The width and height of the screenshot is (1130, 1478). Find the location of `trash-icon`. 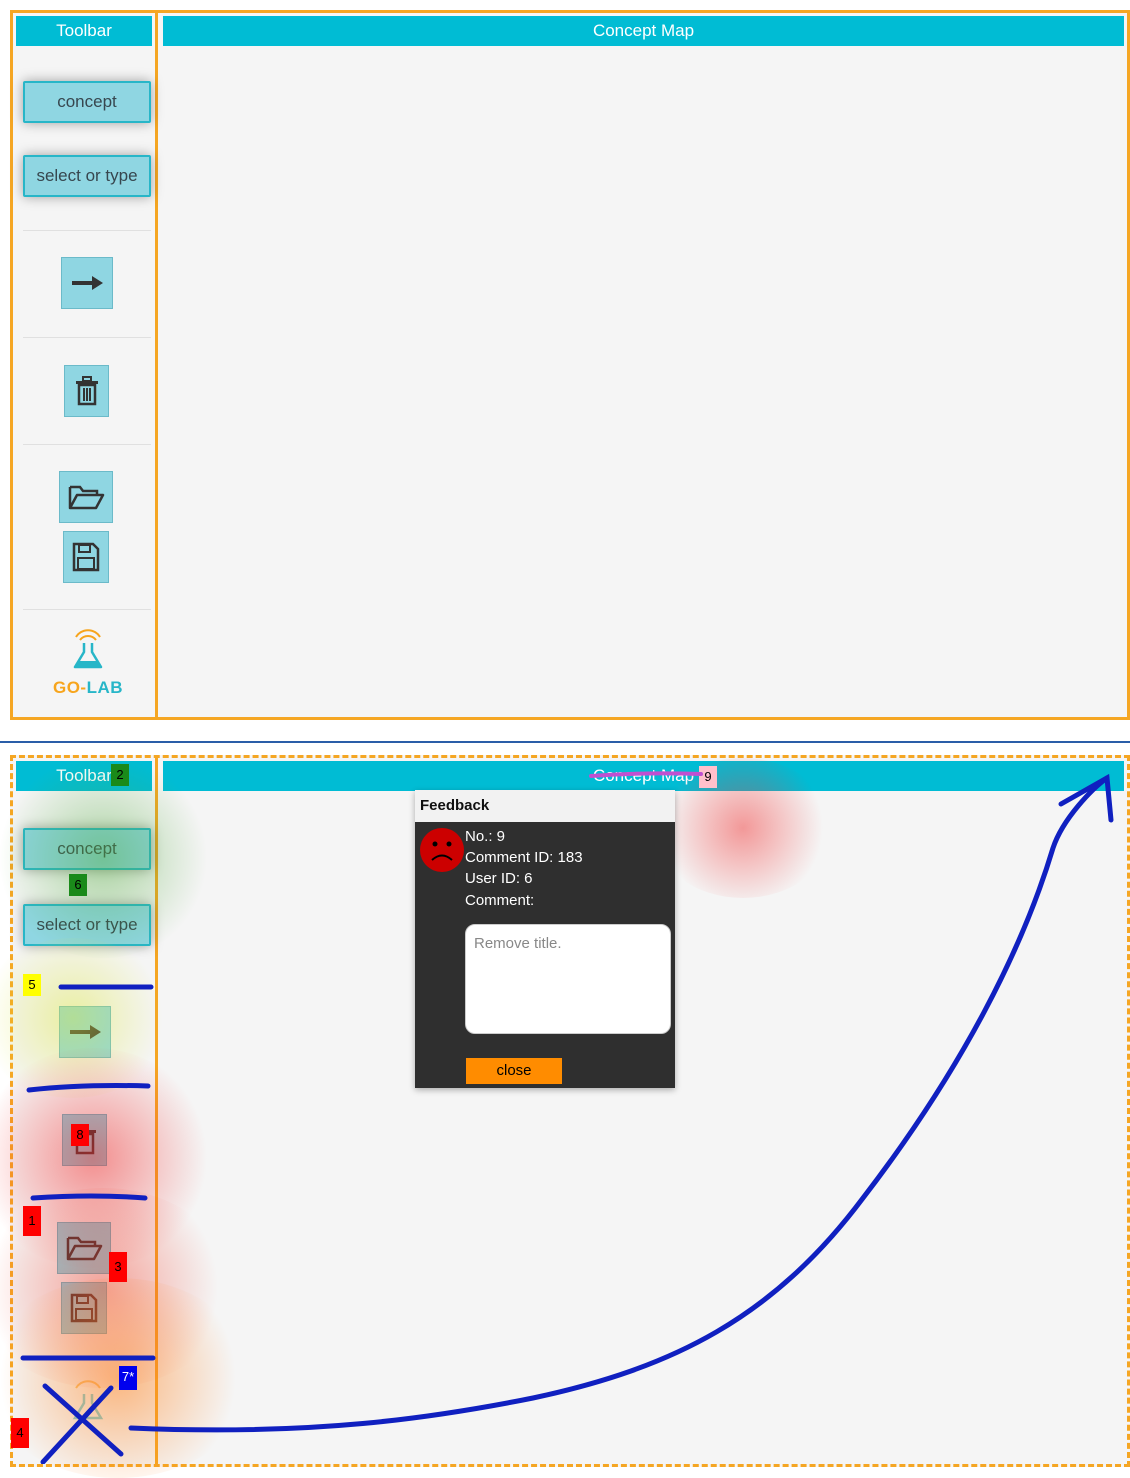

trash-icon is located at coordinates (86, 391).